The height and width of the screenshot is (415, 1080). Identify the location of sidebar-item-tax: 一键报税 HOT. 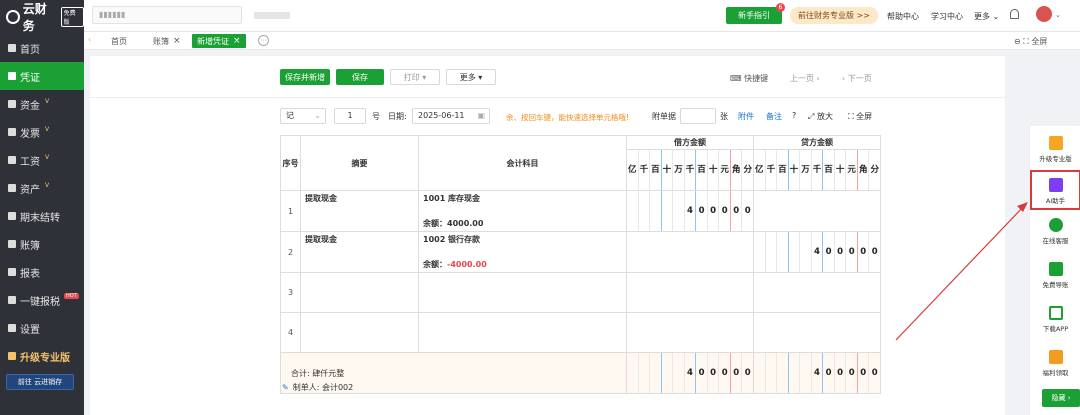
(42, 300).